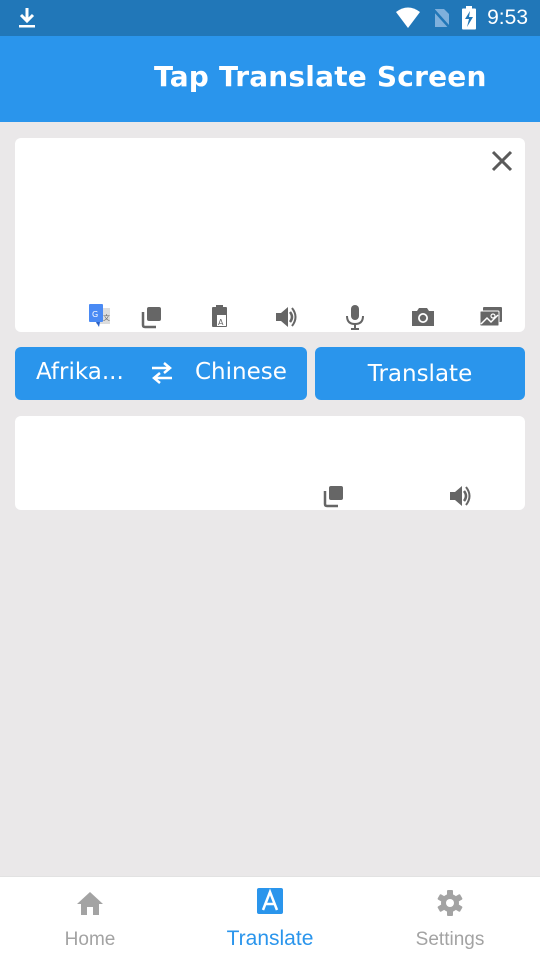  What do you see at coordinates (502, 161) in the screenshot?
I see `close-icon` at bounding box center [502, 161].